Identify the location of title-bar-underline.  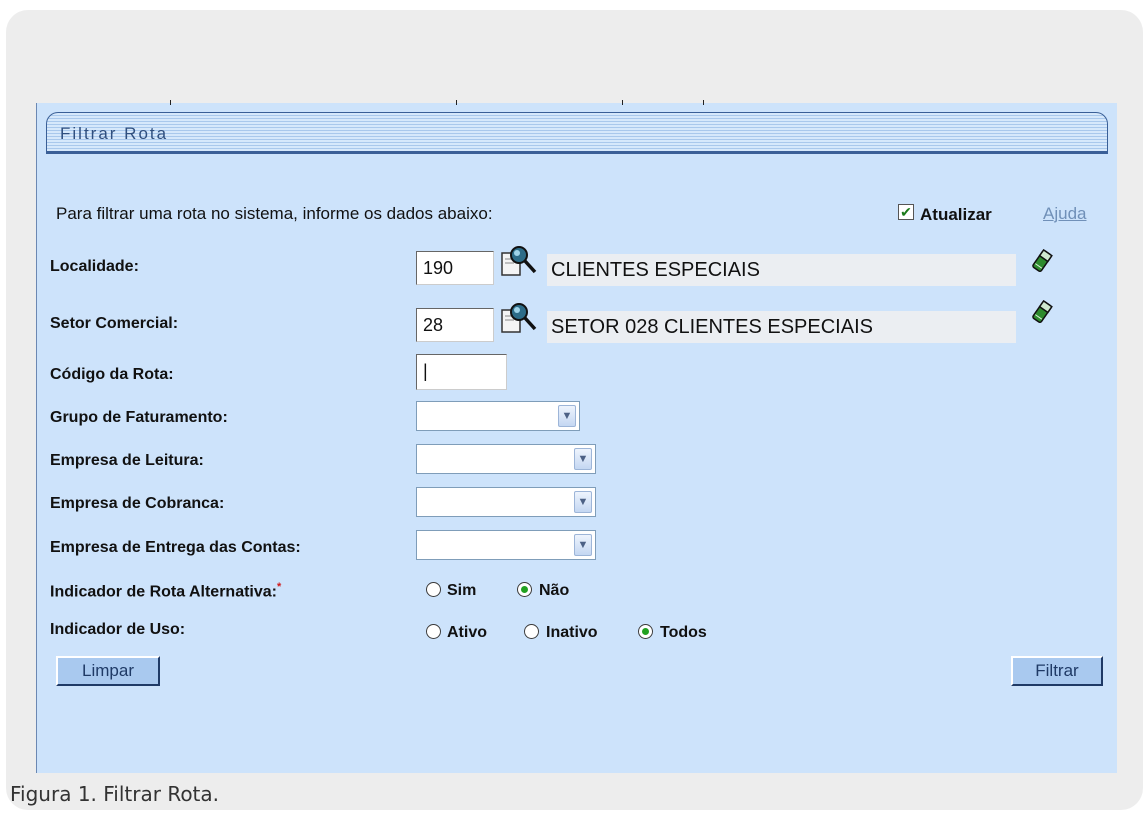
(577, 153).